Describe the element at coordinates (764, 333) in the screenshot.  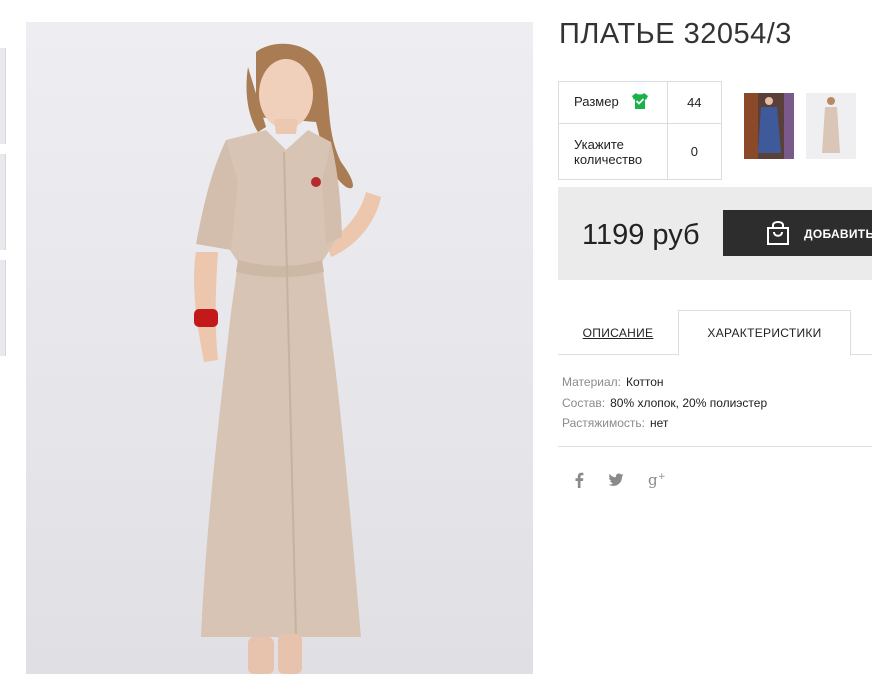
I see `tab-characteristics: ХАРАКТЕРИСТИКИ` at that location.